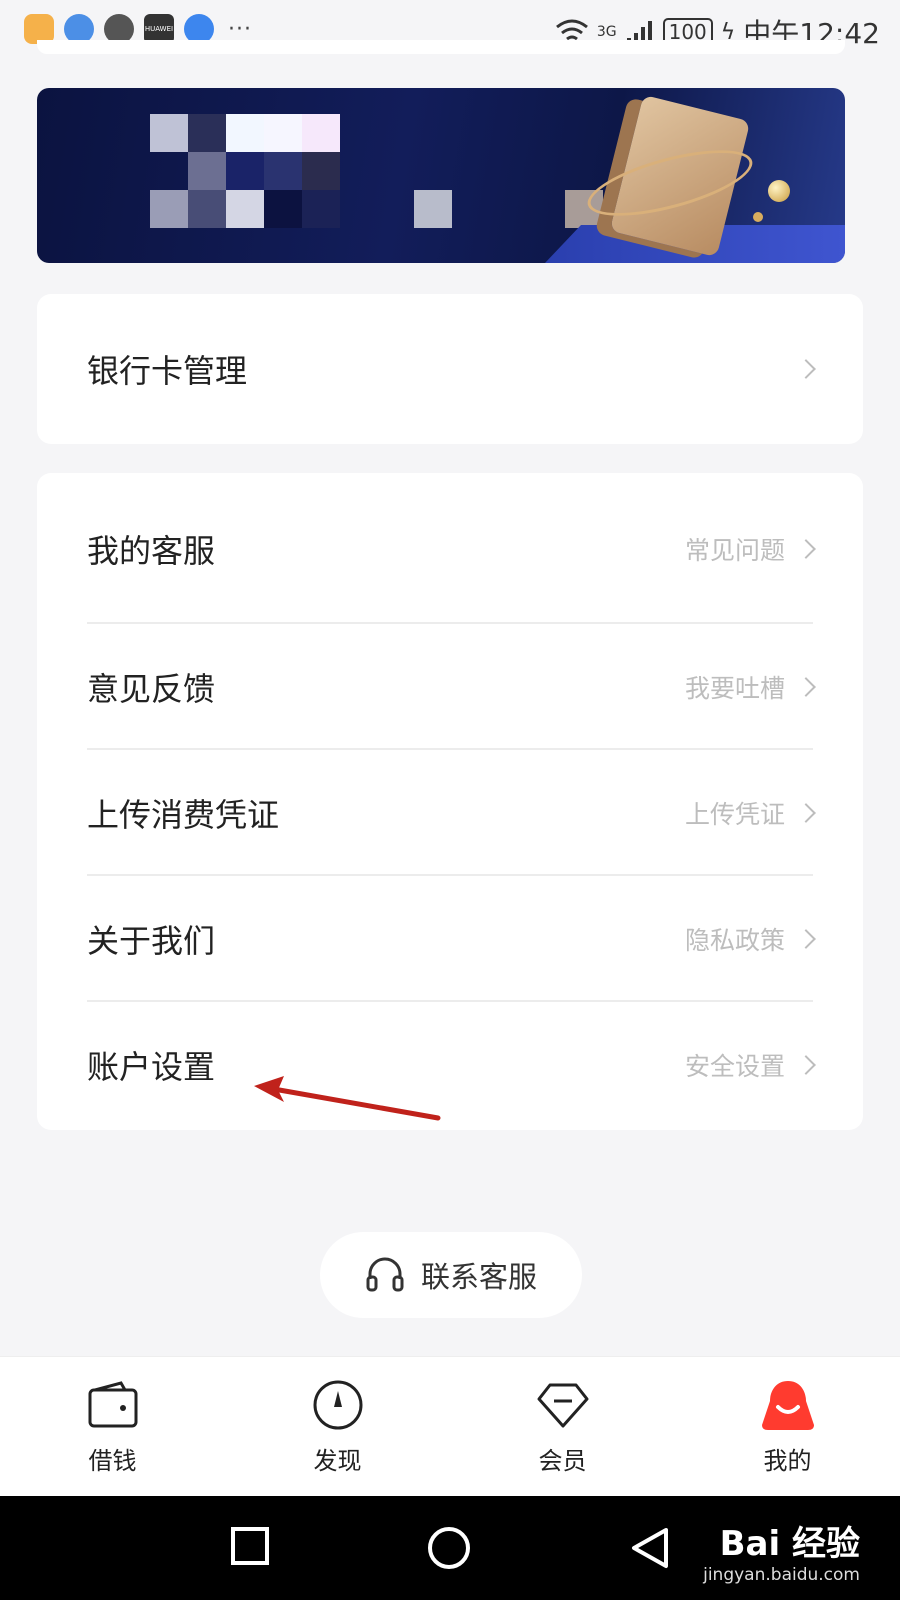 This screenshot has height=1600, width=900. I want to click on home-icon, so click(449, 1548).